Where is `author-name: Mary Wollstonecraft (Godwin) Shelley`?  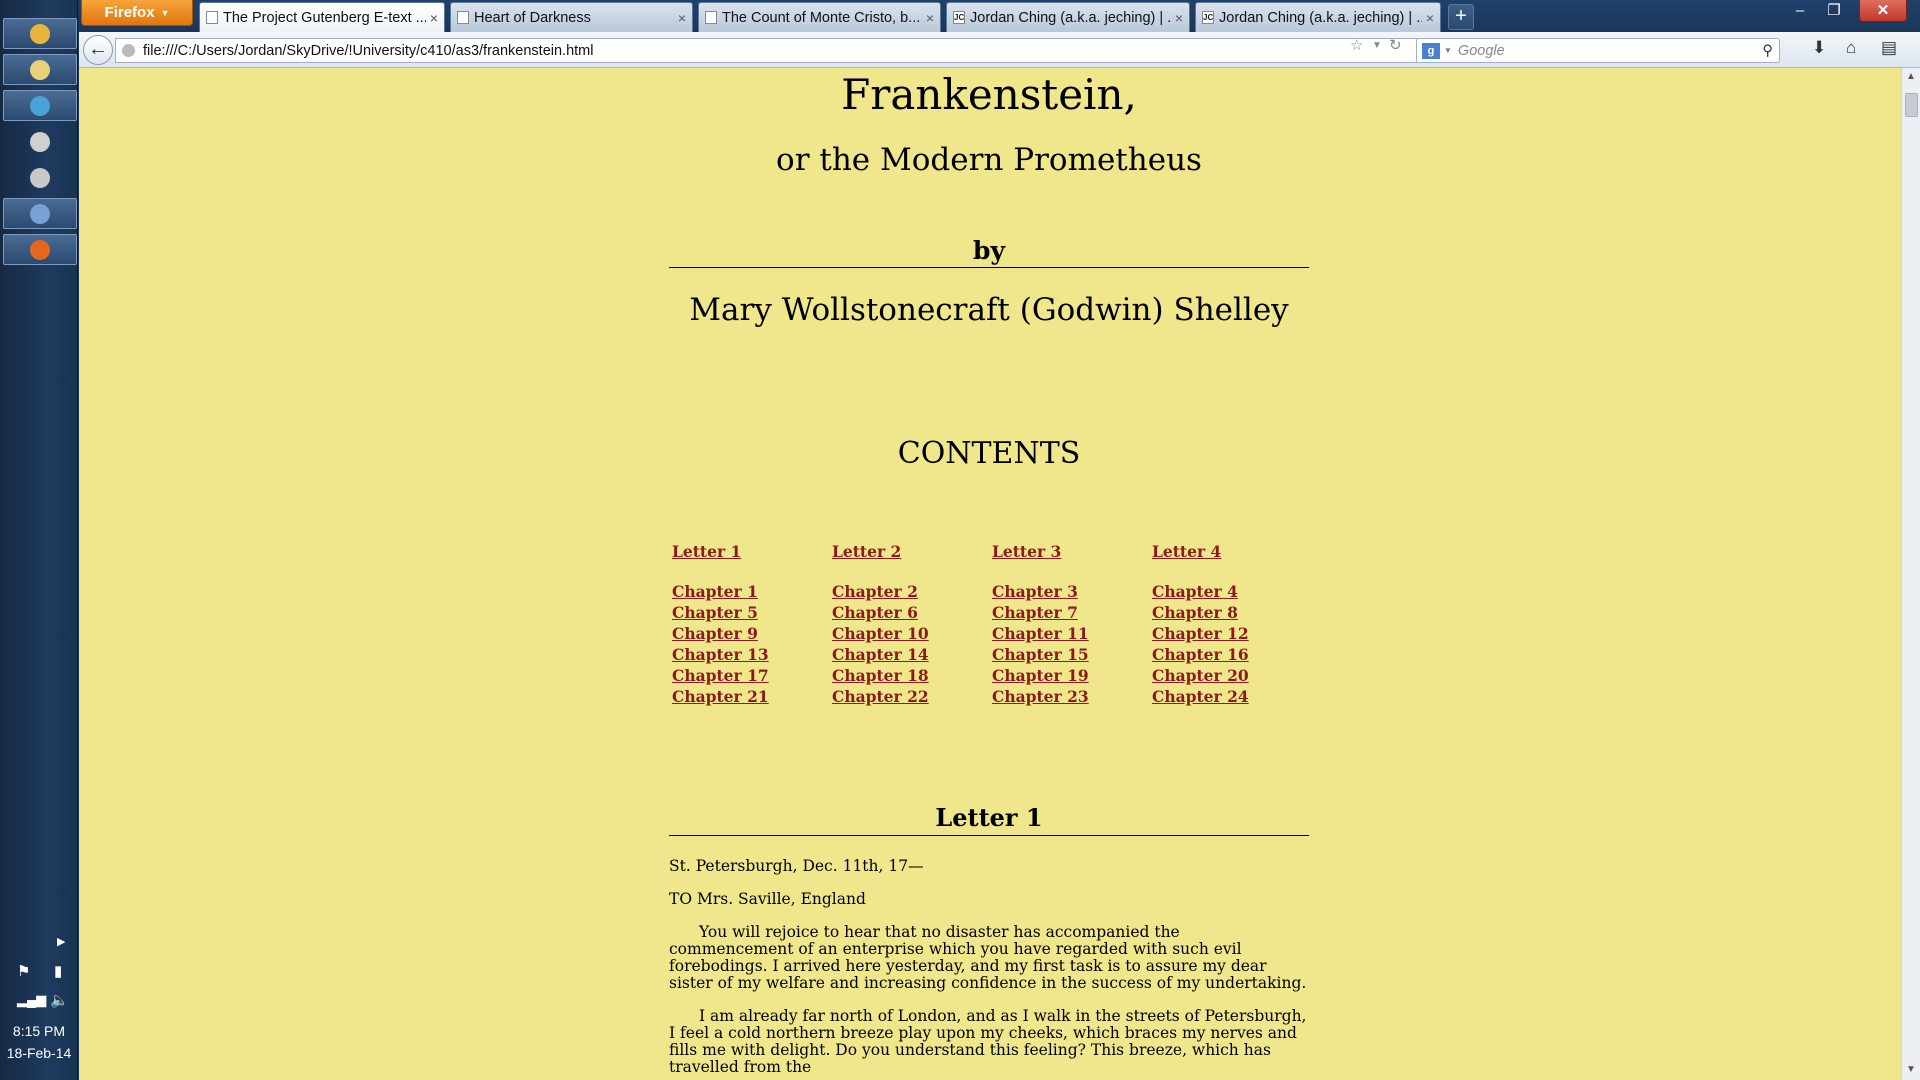
author-name: Mary Wollstonecraft (Godwin) Shelley is located at coordinates (989, 310).